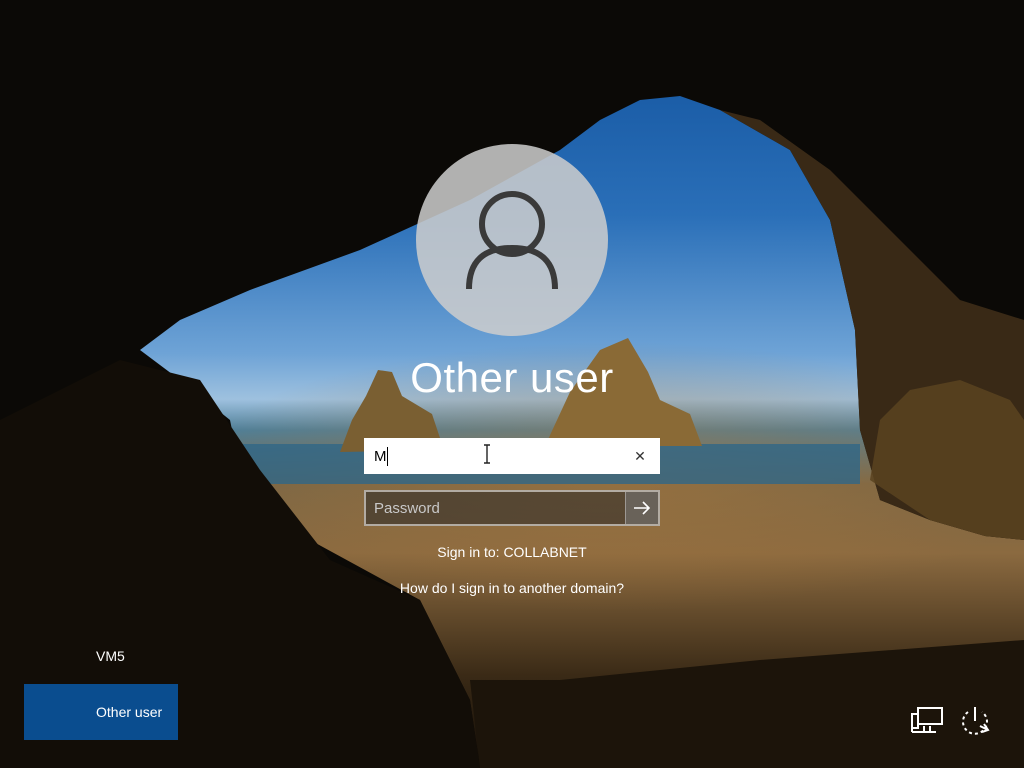  What do you see at coordinates (499, 508) in the screenshot?
I see `password-input` at bounding box center [499, 508].